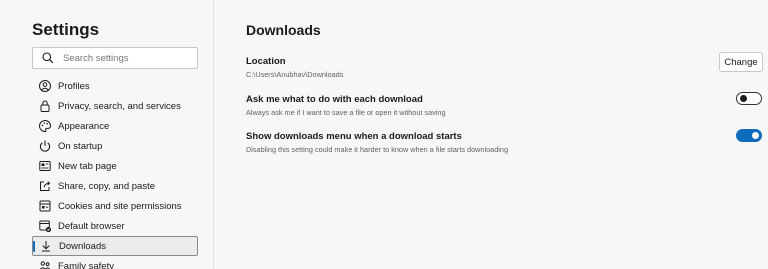 The image size is (768, 269). What do you see at coordinates (80, 146) in the screenshot?
I see `sidebar-item-label: On startup` at bounding box center [80, 146].